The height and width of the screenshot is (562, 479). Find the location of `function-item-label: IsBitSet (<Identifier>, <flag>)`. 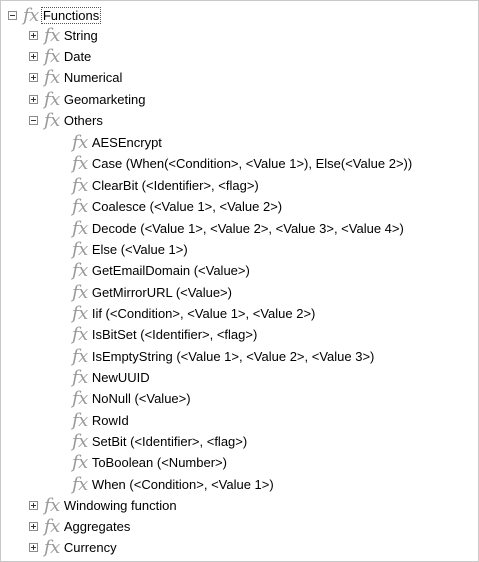

function-item-label: IsBitSet (<Identifier>, <flag>) is located at coordinates (174, 335).